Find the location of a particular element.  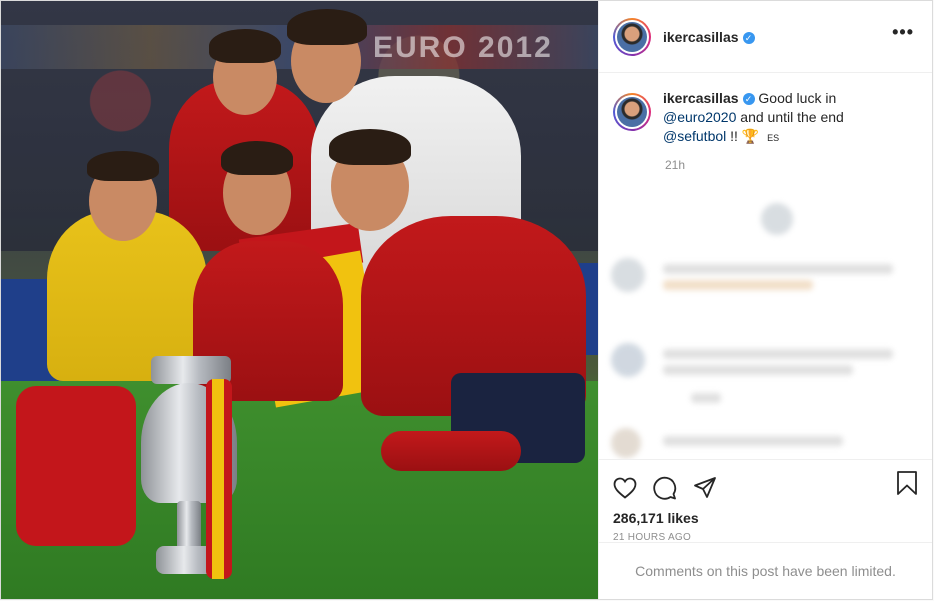

caption-time: 21h is located at coordinates (675, 165).